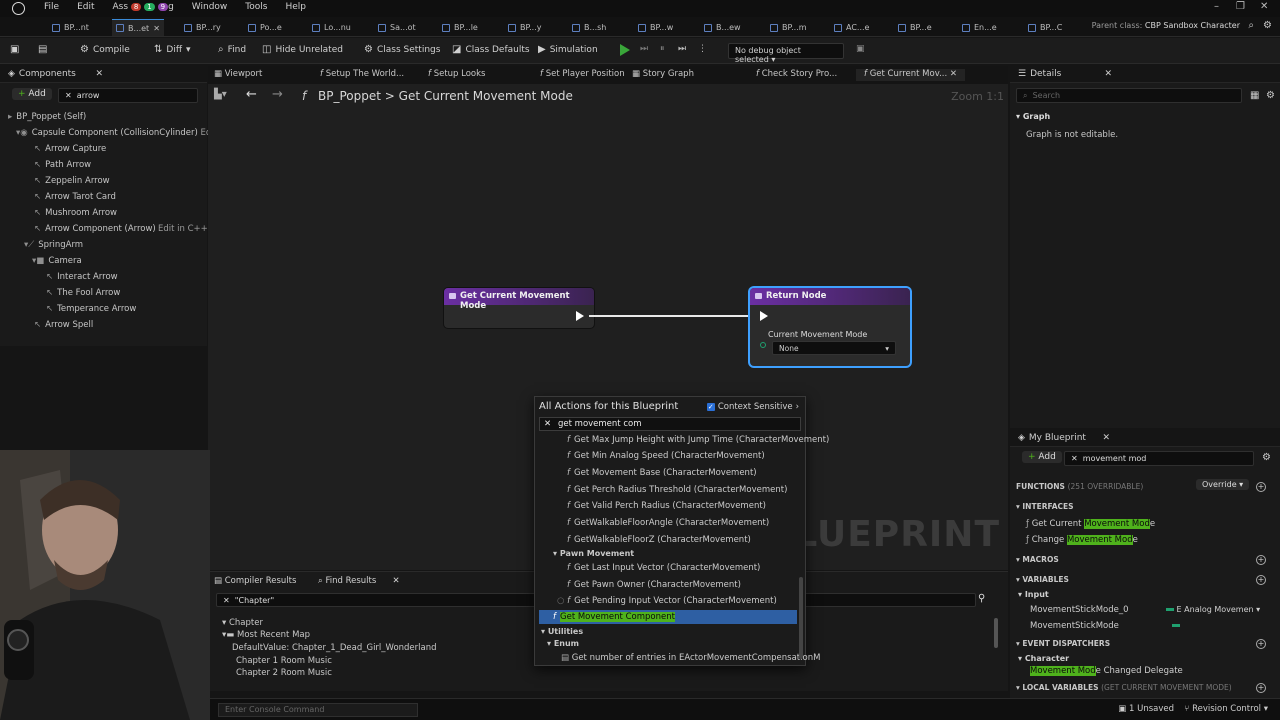  Describe the element at coordinates (1082, 540) in the screenshot. I see `interface-function-item: ƒ Change Movement Mode` at that location.